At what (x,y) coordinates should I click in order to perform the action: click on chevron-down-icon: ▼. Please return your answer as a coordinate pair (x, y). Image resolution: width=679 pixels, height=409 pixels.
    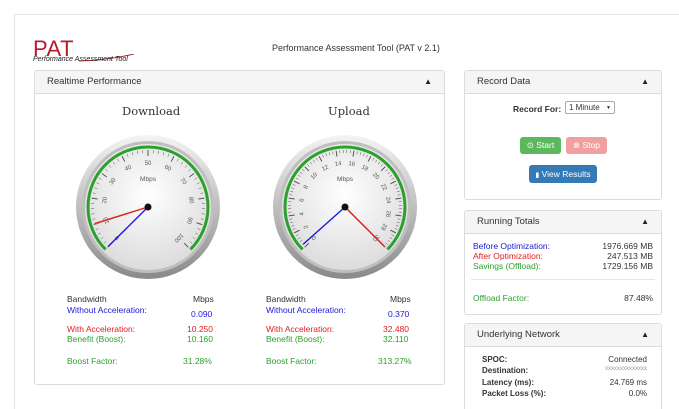
    Looking at the image, I should click on (608, 108).